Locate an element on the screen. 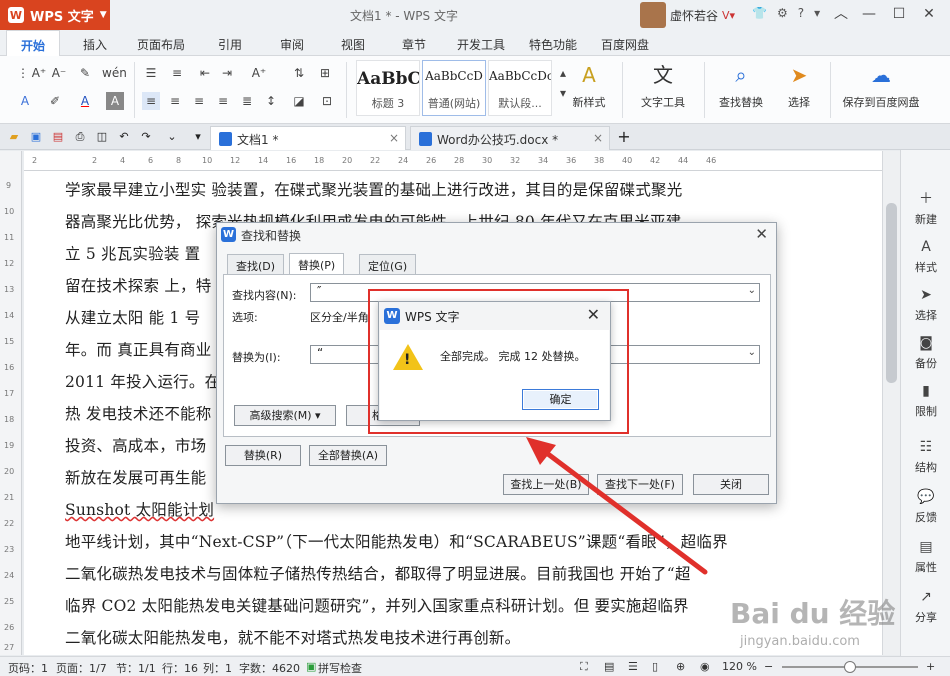 The height and width of the screenshot is (676, 950). page-view-icon: ▤ is located at coordinates (609, 666).